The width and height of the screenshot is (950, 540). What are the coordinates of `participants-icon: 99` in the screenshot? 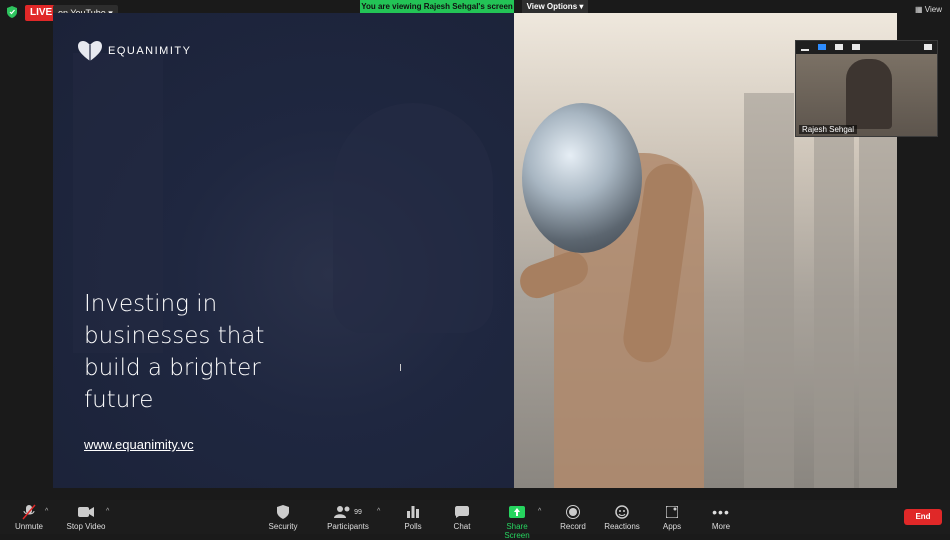 It's located at (348, 512).